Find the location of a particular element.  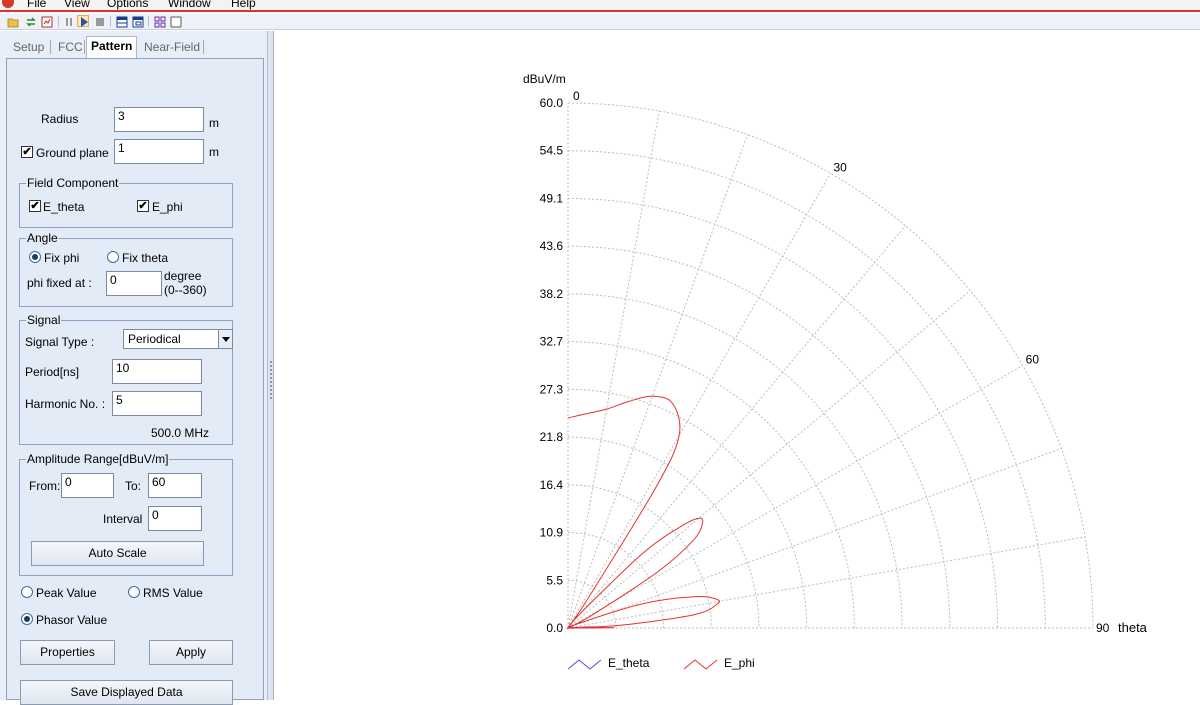

tab-separator is located at coordinates (84, 47).